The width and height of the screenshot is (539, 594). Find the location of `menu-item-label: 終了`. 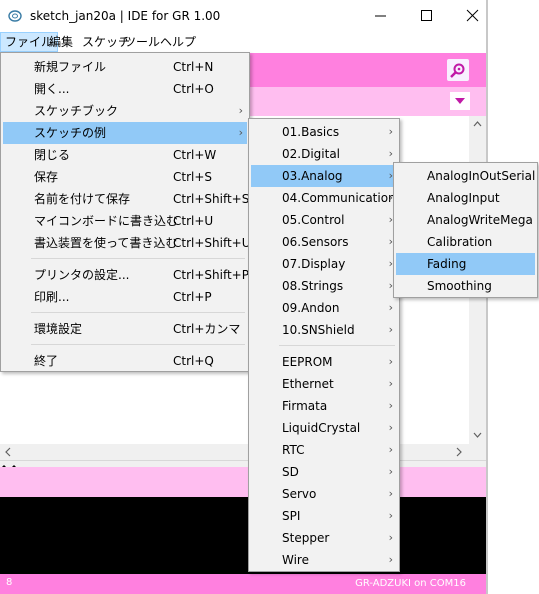

menu-item-label: 終了 is located at coordinates (46, 361).